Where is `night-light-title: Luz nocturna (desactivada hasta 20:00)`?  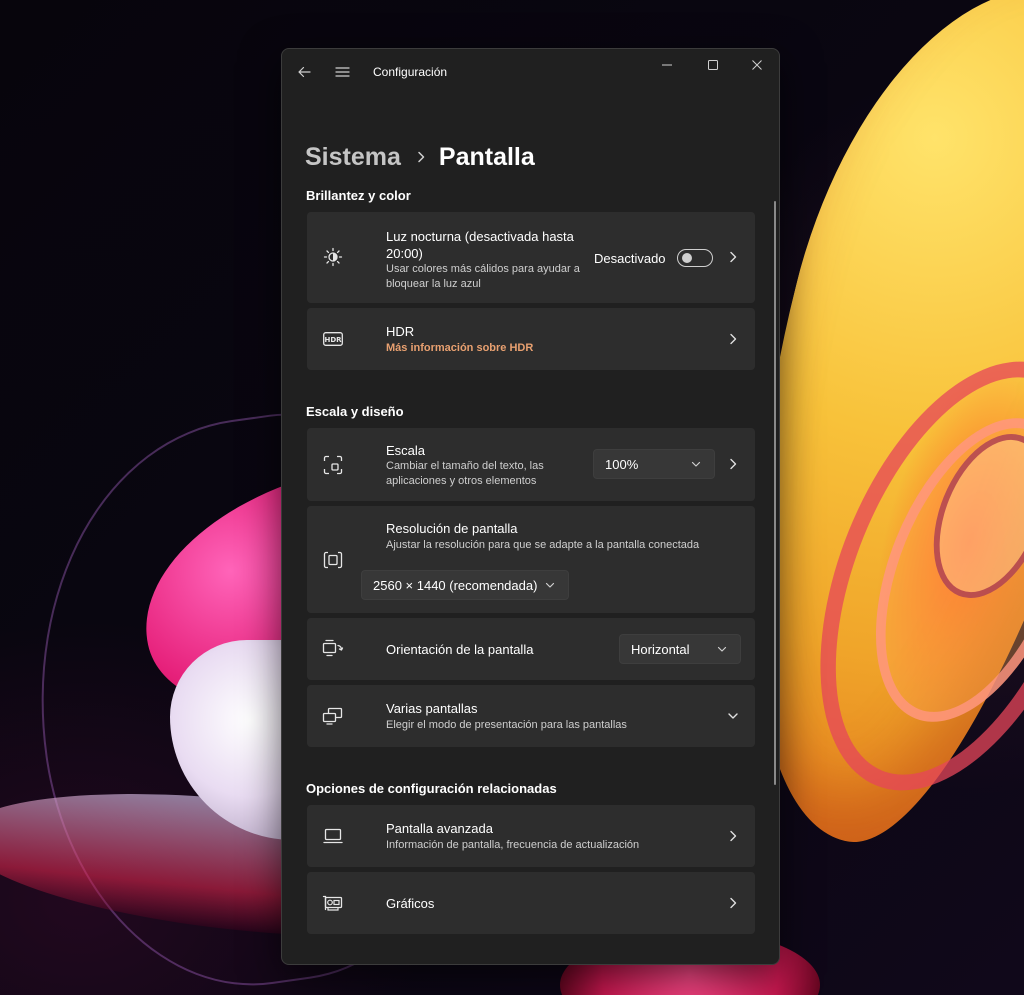 night-light-title: Luz nocturna (desactivada hasta 20:00) is located at coordinates (480, 245).